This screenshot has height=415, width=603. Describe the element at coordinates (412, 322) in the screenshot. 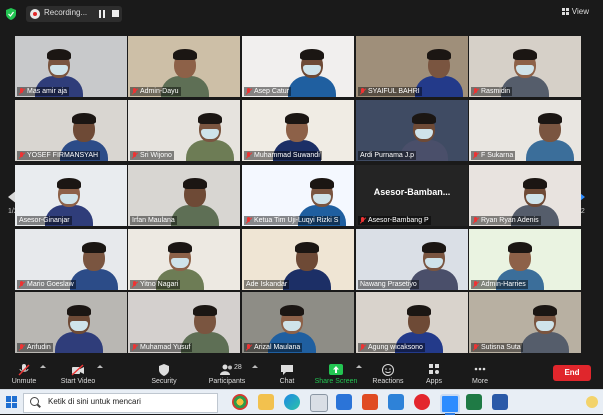

I see `participant-tile: Agung wicaksono` at that location.